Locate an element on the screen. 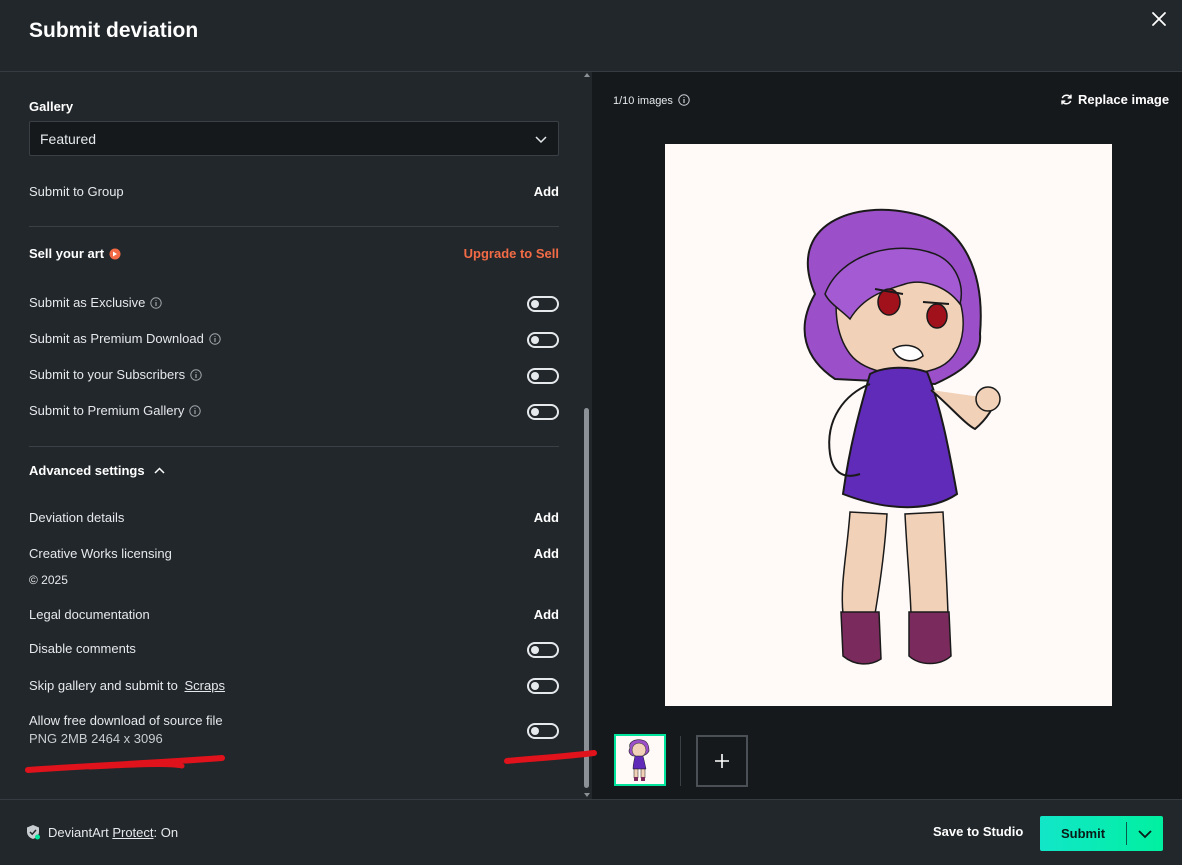 This screenshot has width=1182, height=865. sell-your-art-heading: Sell your art is located at coordinates (75, 253).